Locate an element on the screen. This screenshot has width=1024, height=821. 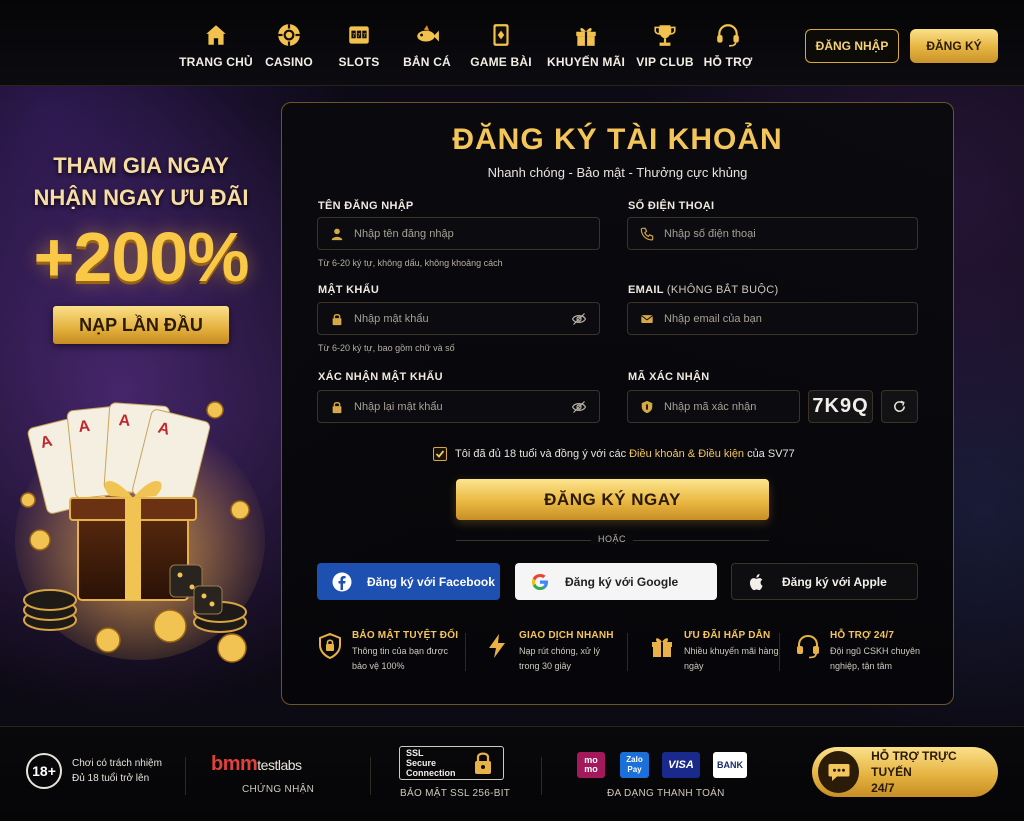
captcha-refresh-button is located at coordinates (899, 406).